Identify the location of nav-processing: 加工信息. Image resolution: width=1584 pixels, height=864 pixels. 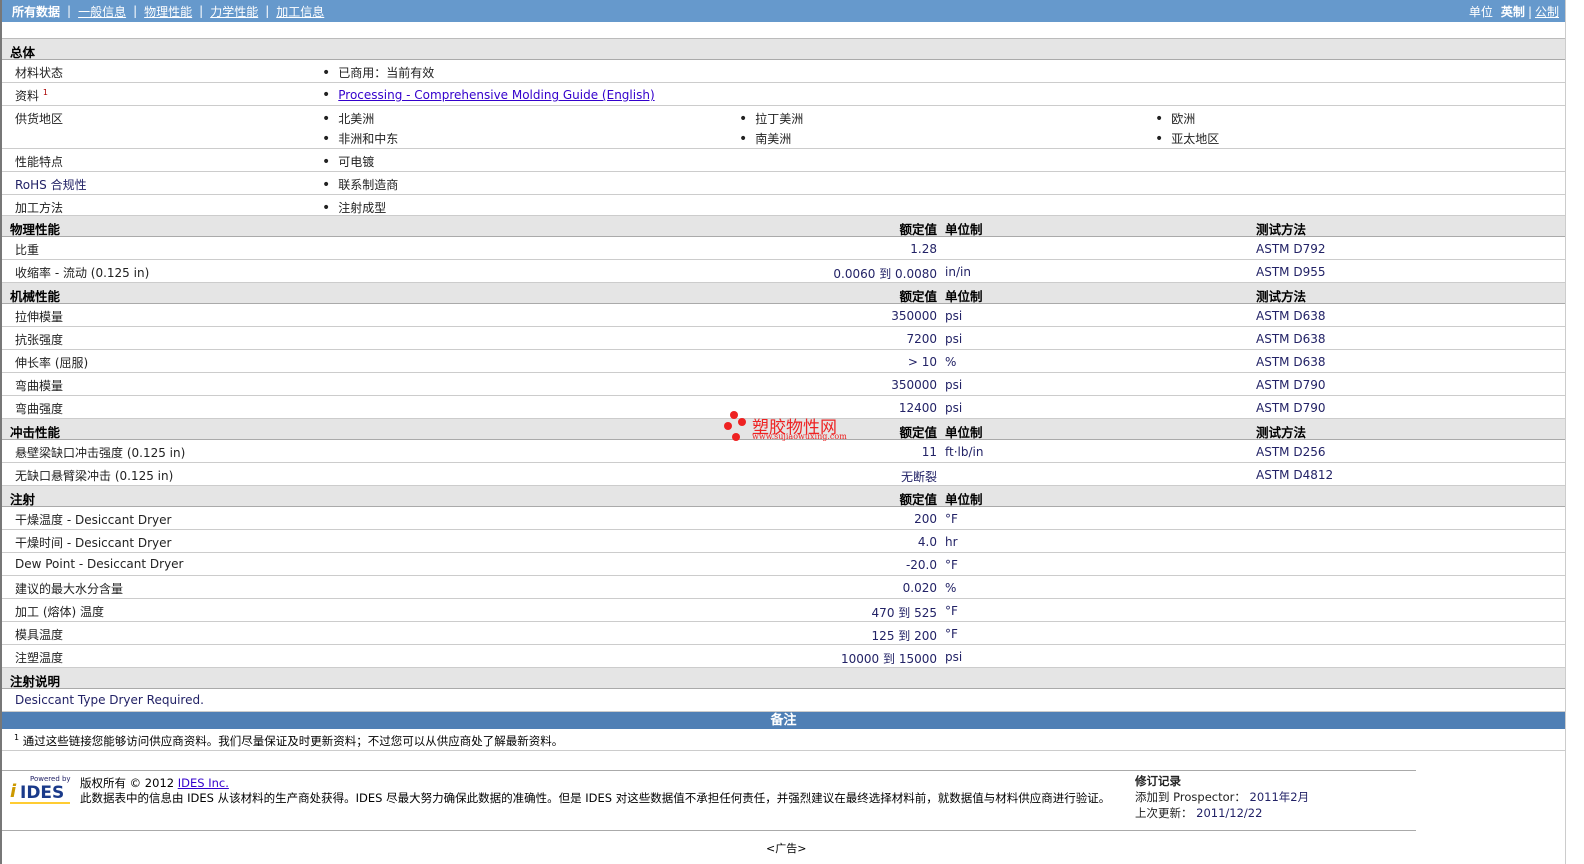
(300, 11).